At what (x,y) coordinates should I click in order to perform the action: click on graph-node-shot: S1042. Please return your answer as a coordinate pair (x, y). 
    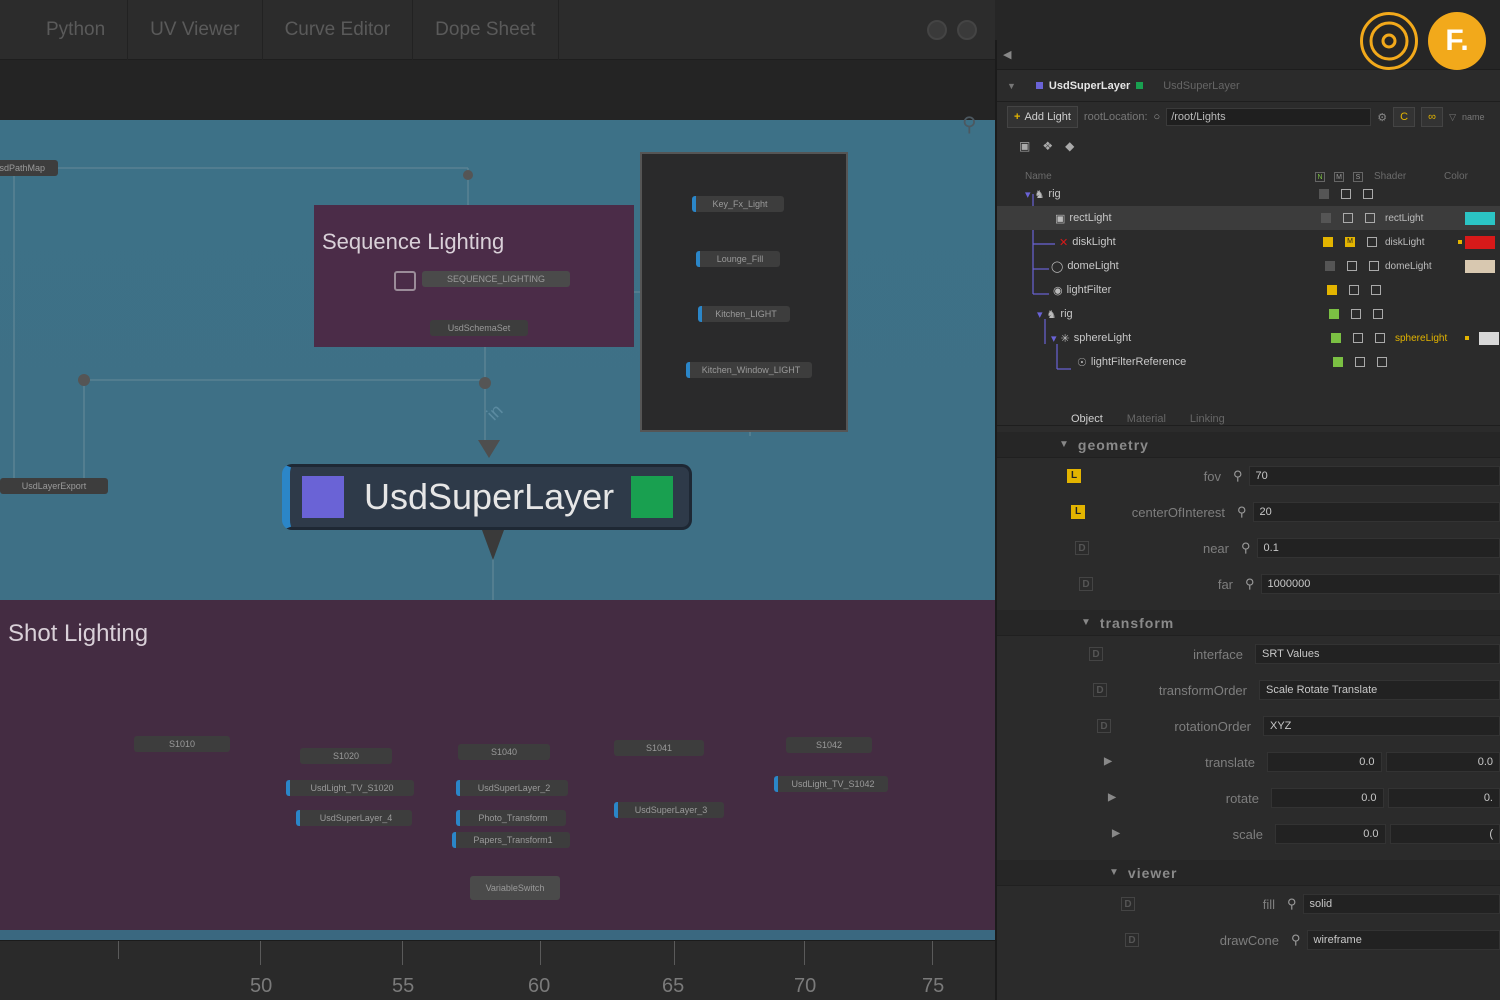
    Looking at the image, I should click on (829, 745).